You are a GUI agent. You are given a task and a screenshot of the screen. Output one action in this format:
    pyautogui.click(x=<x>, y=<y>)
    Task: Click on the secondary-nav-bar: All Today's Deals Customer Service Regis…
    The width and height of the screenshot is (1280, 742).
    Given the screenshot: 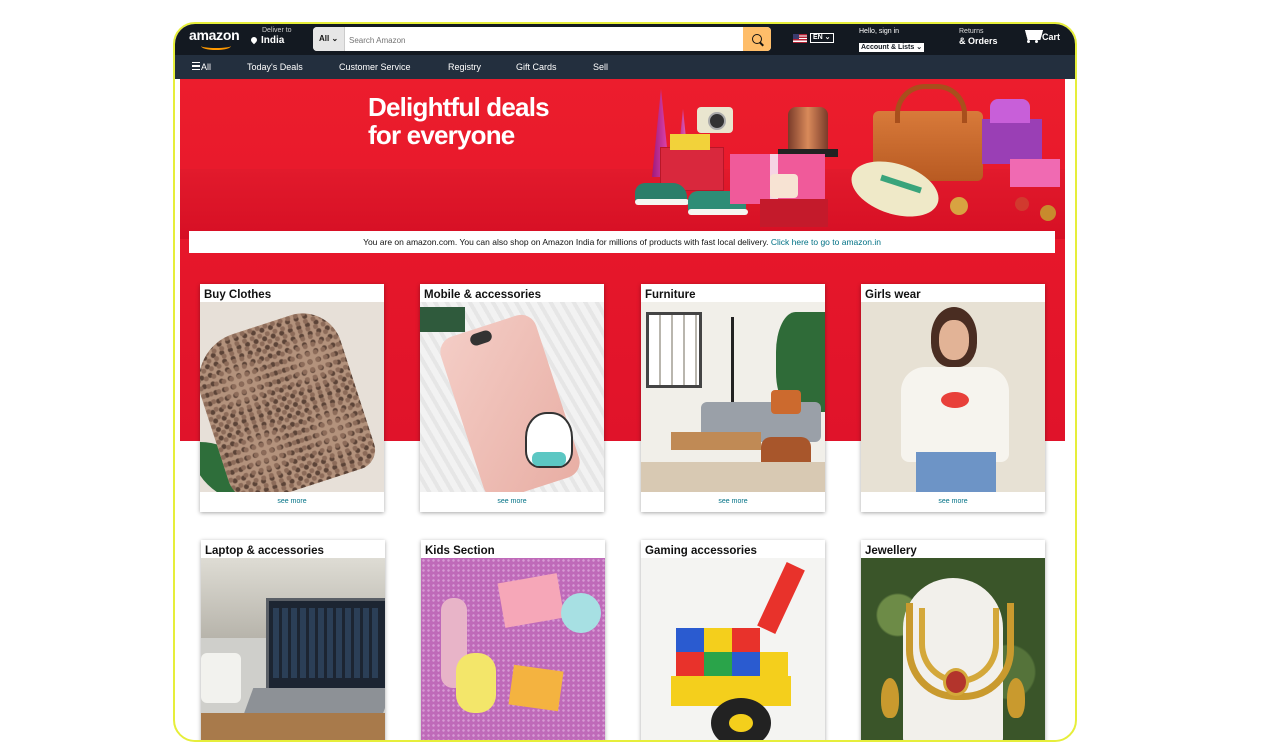 What is the action you would take?
    pyautogui.click(x=625, y=67)
    